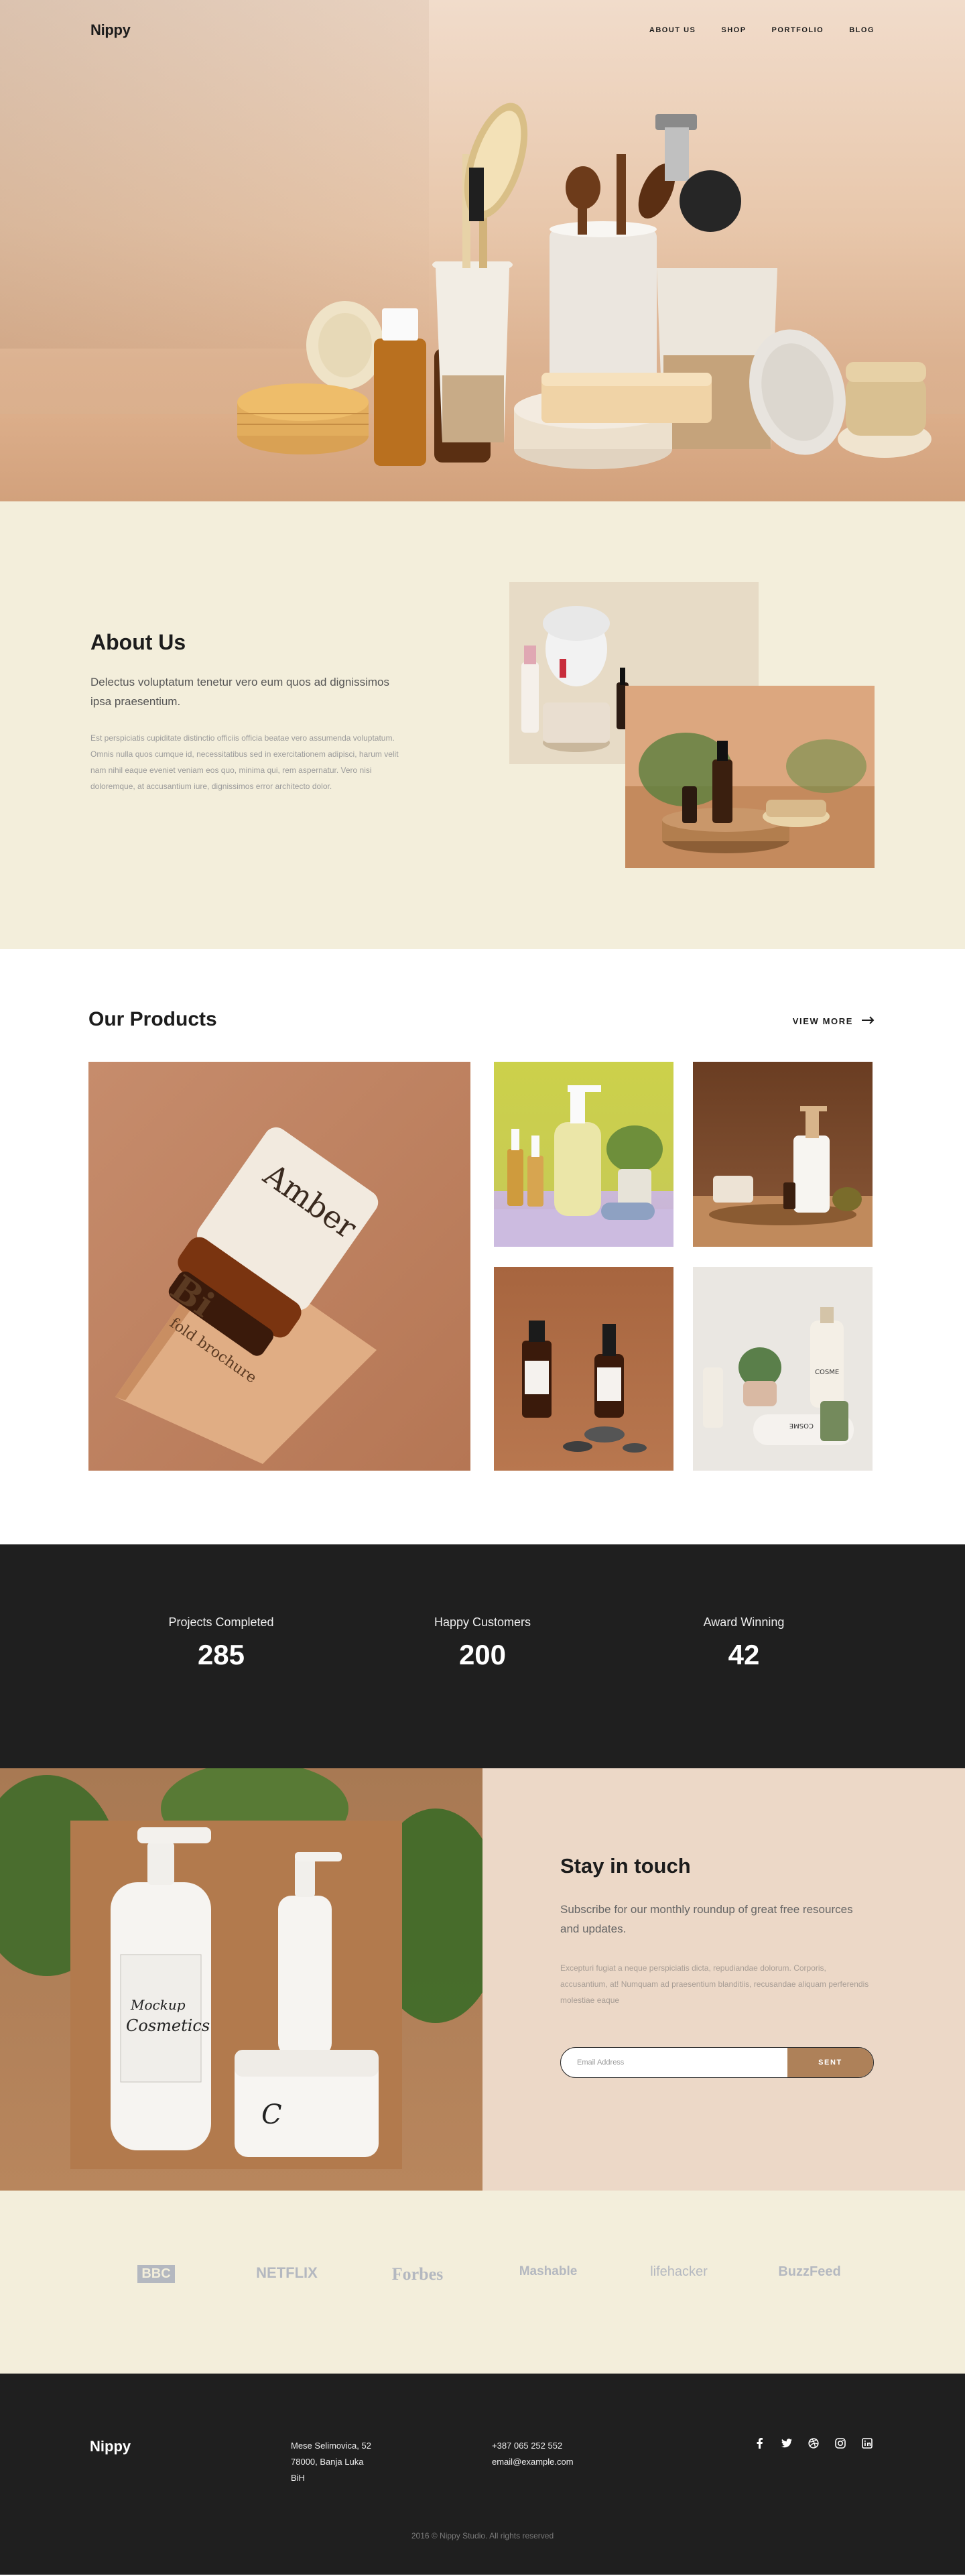 The image size is (965, 2576). What do you see at coordinates (482, 30) in the screenshot?
I see `site-header: Nippy ABOUT US SHOP PORTFOLIO BLOG` at bounding box center [482, 30].